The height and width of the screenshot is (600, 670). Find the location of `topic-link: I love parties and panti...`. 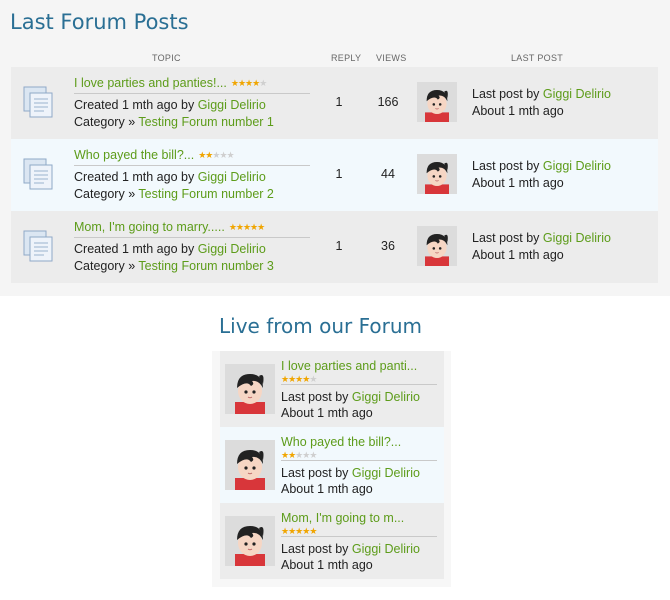

topic-link: I love parties and panti... is located at coordinates (349, 366).